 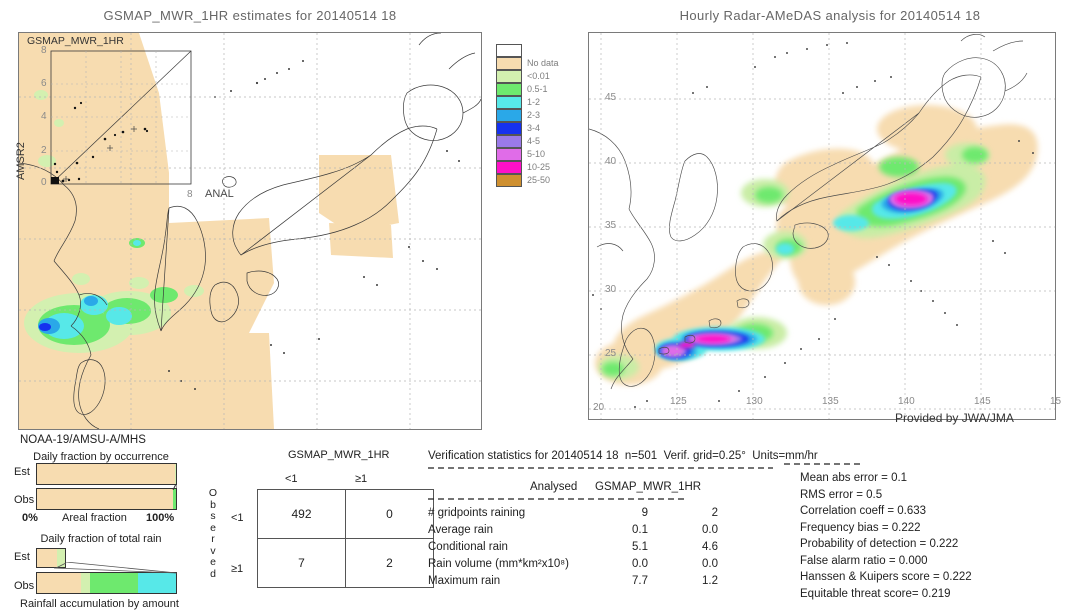 I want to click on right-xtick-130: 130, so click(x=754, y=401).